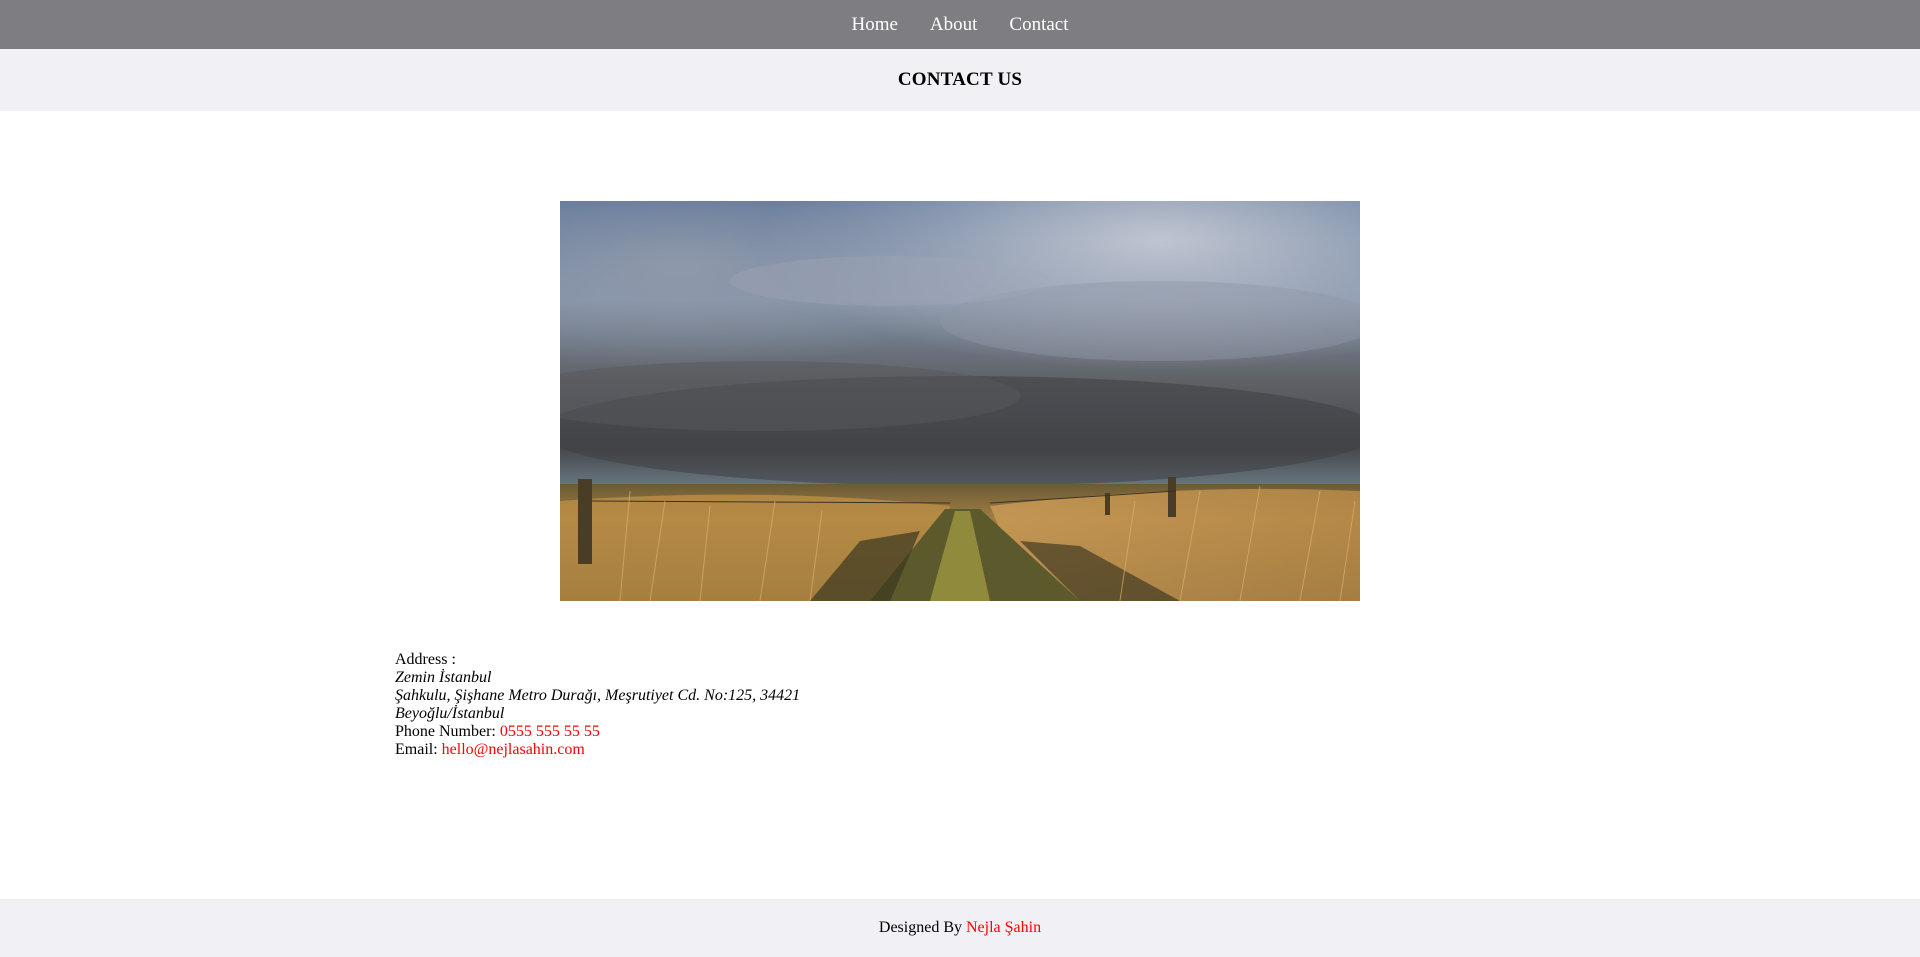 This screenshot has width=1920, height=957. Describe the element at coordinates (550, 731) in the screenshot. I see `phone-link: 0555 555 55 55` at that location.